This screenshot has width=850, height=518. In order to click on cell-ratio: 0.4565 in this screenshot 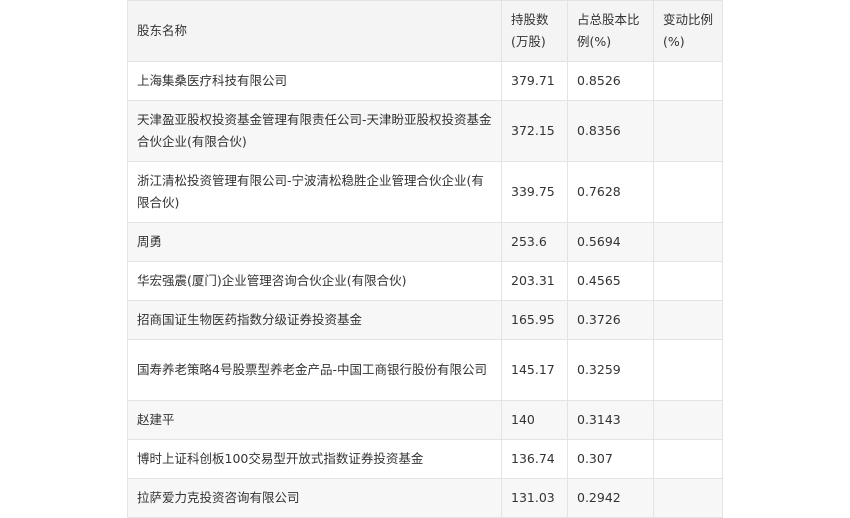, I will do `click(610, 281)`.